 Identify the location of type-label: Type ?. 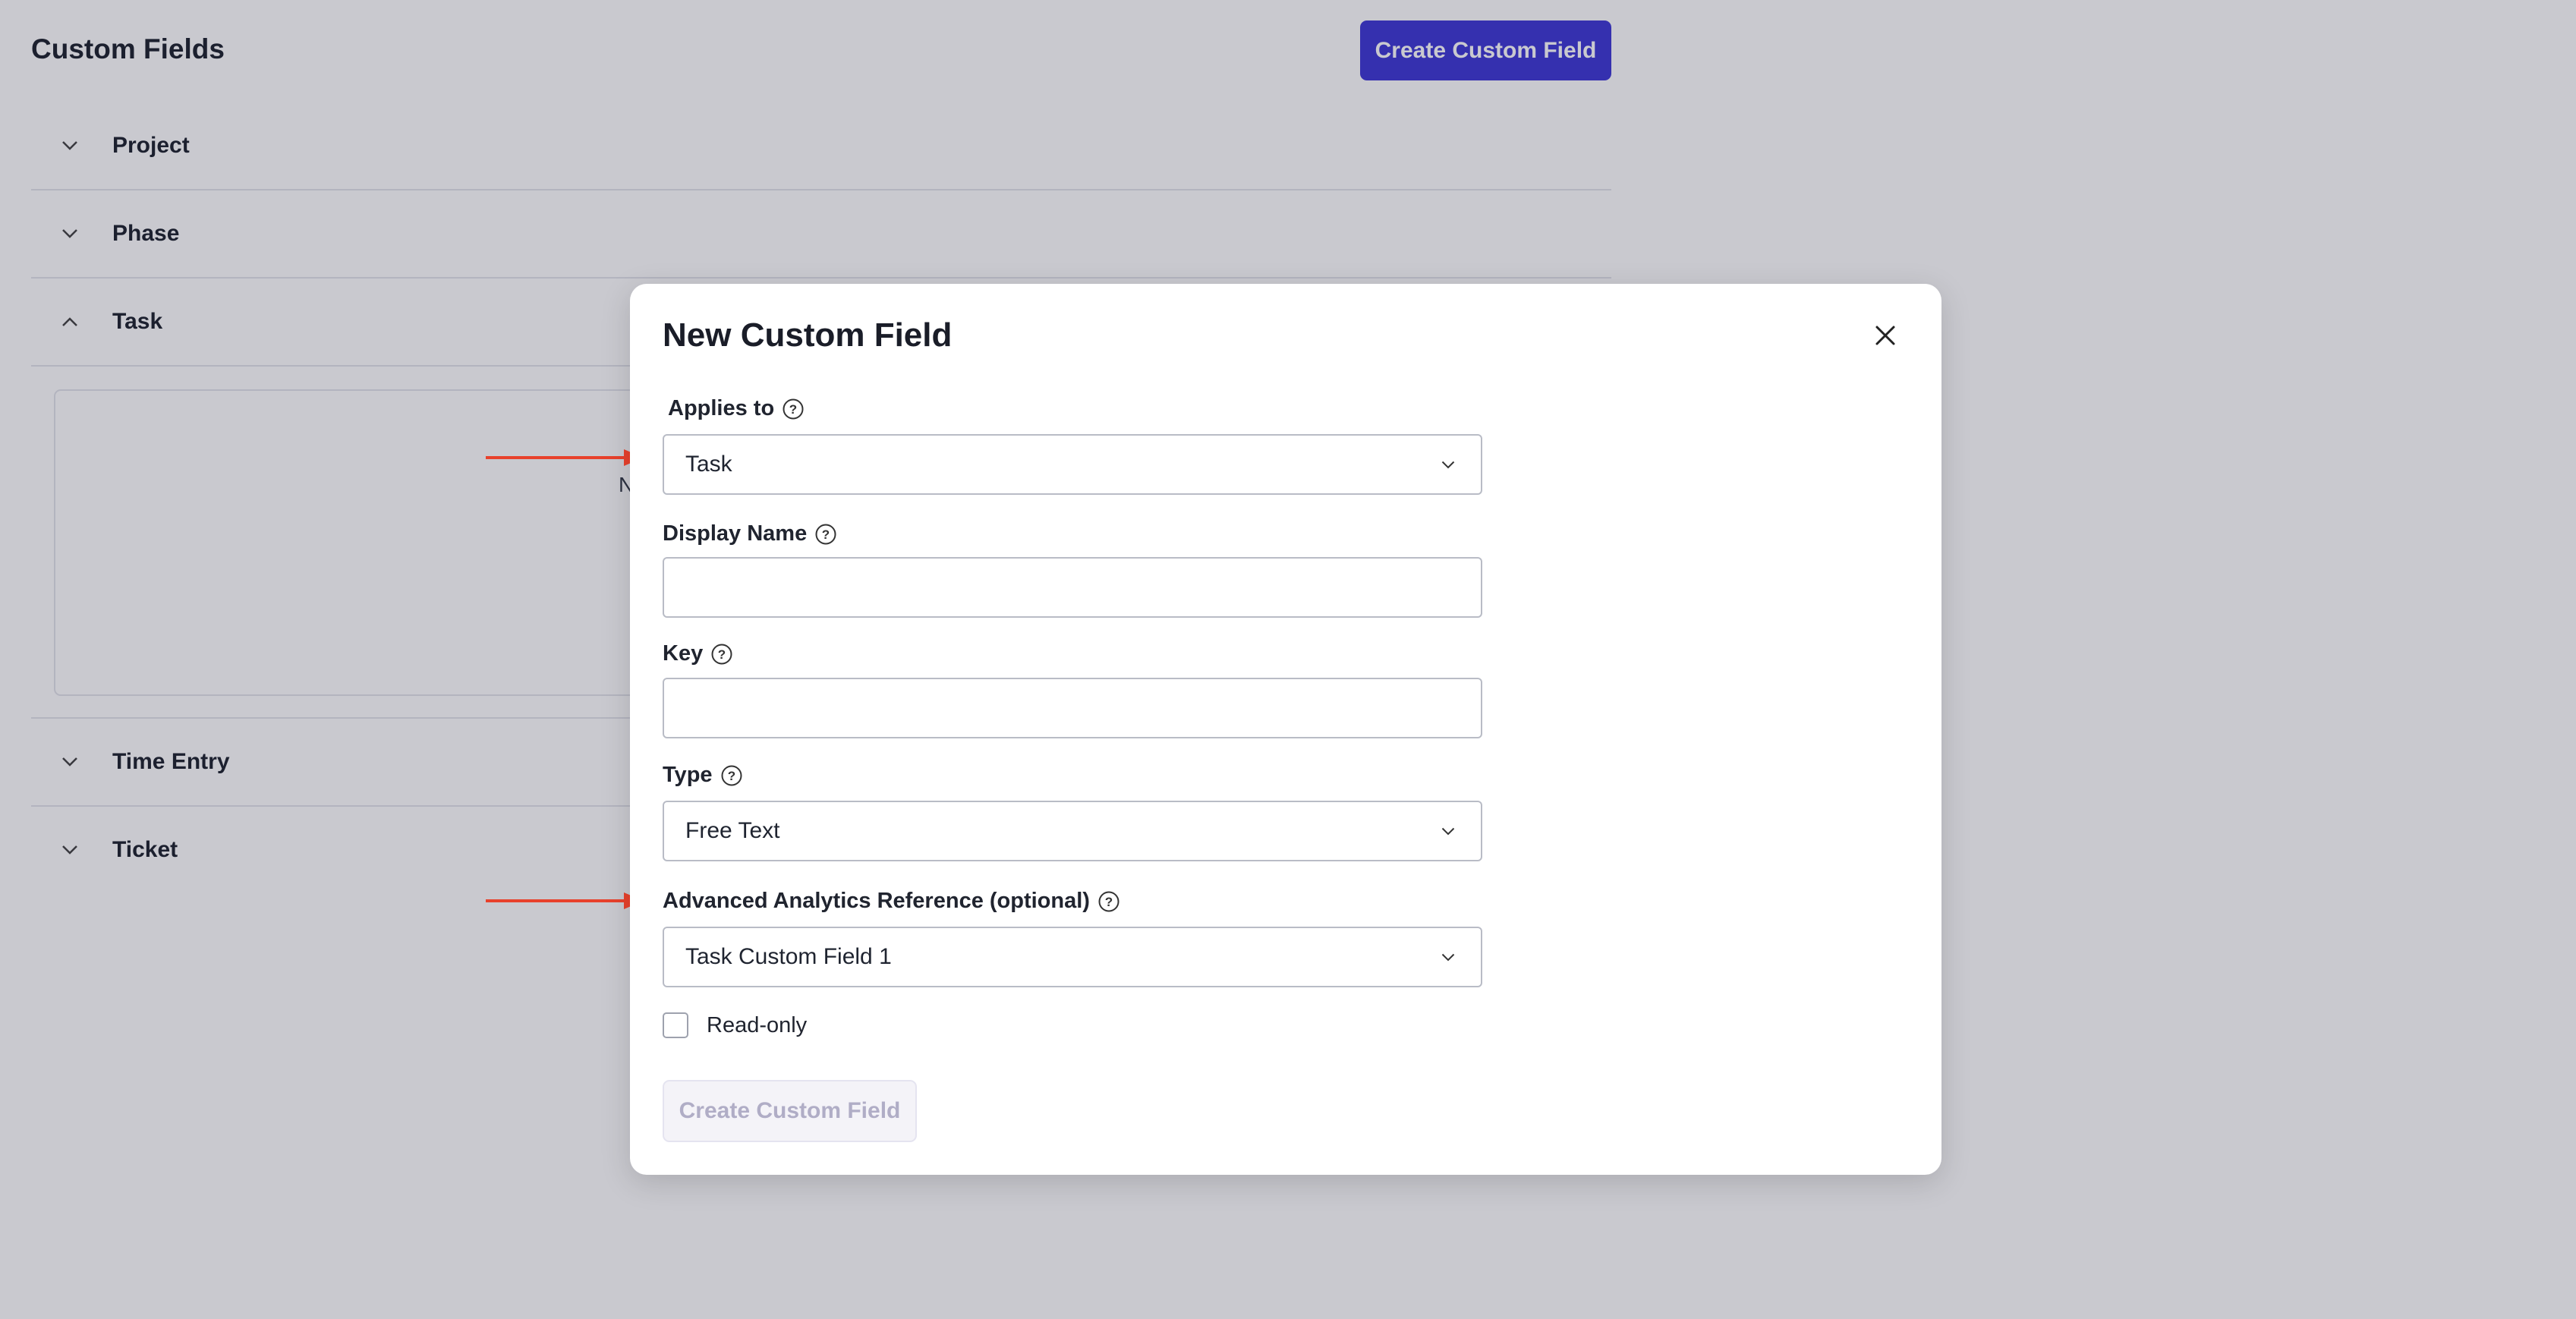
(703, 775).